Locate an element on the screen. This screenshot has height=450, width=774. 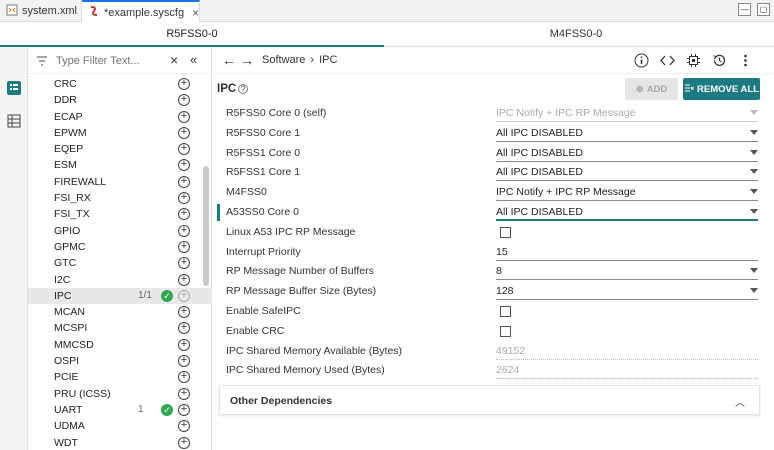
module-name: PRU (ICSS) is located at coordinates (82, 393).